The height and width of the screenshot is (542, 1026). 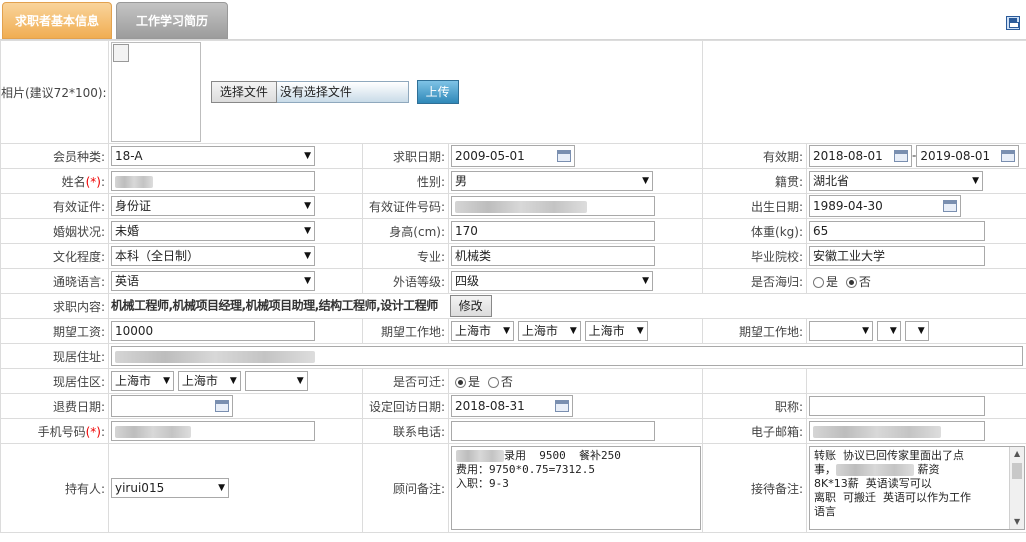 What do you see at coordinates (553, 256) in the screenshot?
I see `major-input: 机械类` at bounding box center [553, 256].